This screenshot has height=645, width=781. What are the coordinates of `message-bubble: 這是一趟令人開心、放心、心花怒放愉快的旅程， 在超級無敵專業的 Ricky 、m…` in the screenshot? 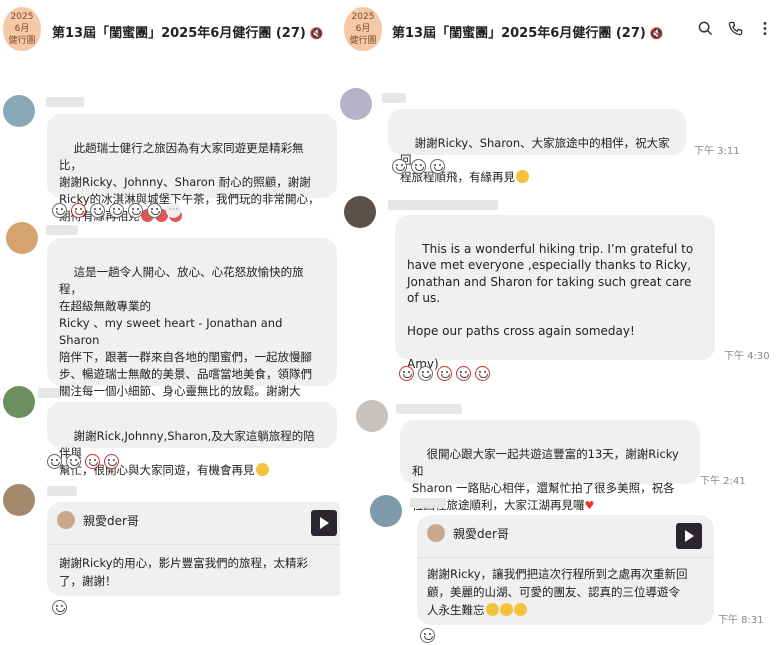 It's located at (192, 335).